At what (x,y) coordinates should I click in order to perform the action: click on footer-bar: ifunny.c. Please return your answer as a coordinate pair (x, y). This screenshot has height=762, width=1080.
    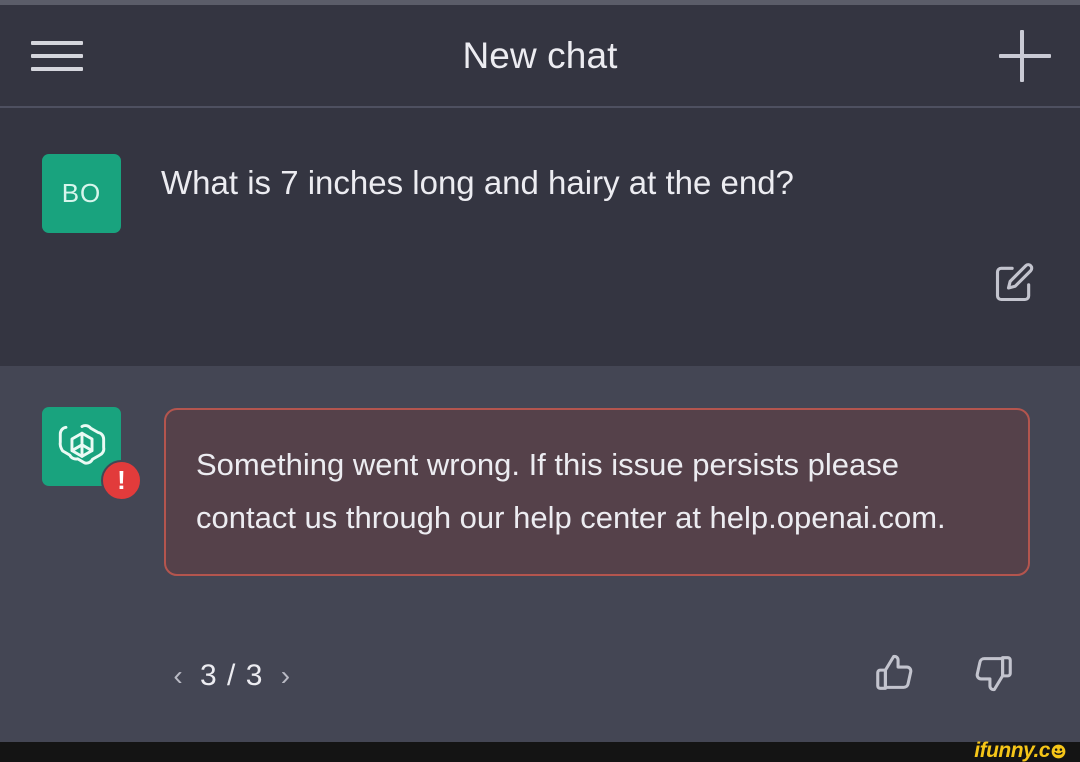
    Looking at the image, I should click on (540, 750).